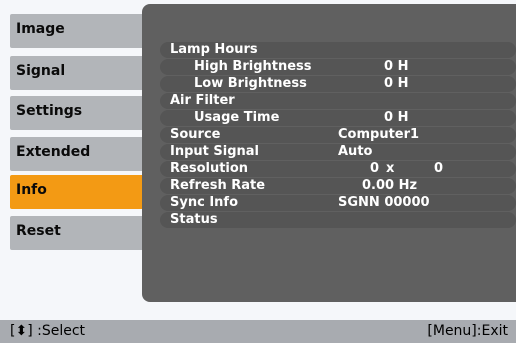 The width and height of the screenshot is (516, 343). I want to click on high-brightness-value: 0 H, so click(396, 66).